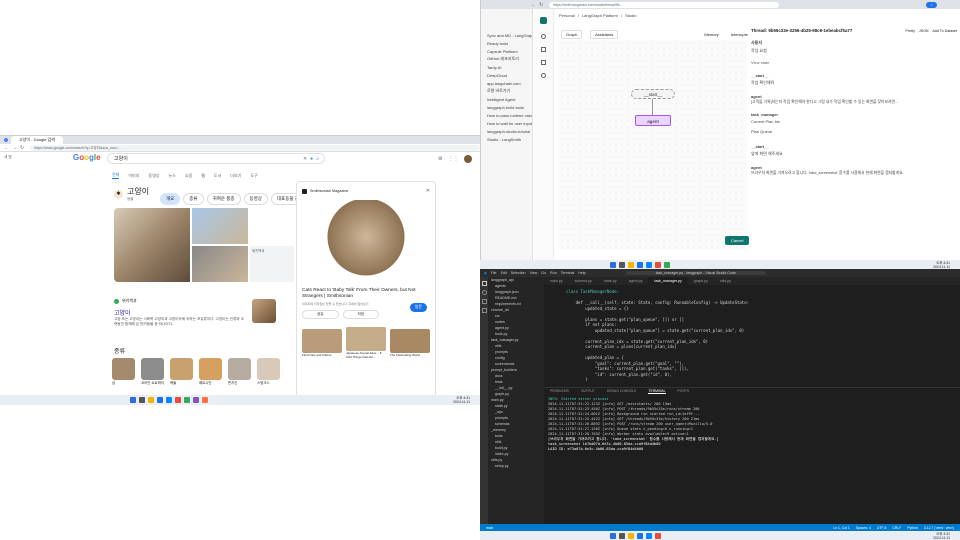 Image resolution: width=960 pixels, height=540 pixels. I want to click on tab-videos: 동영상, so click(153, 176).